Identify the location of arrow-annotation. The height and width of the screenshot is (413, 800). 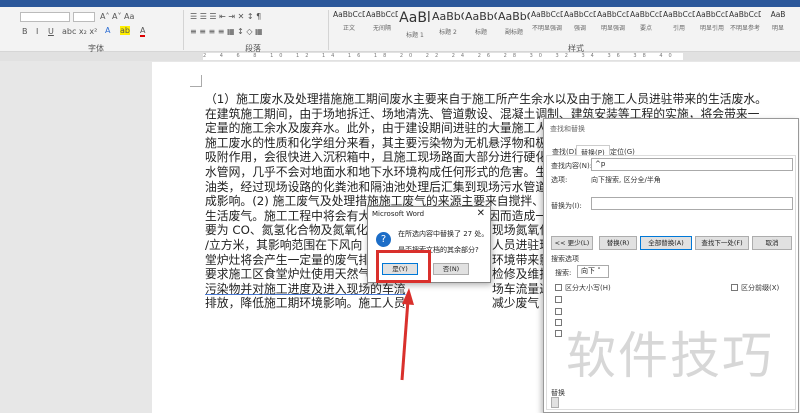
(407, 334).